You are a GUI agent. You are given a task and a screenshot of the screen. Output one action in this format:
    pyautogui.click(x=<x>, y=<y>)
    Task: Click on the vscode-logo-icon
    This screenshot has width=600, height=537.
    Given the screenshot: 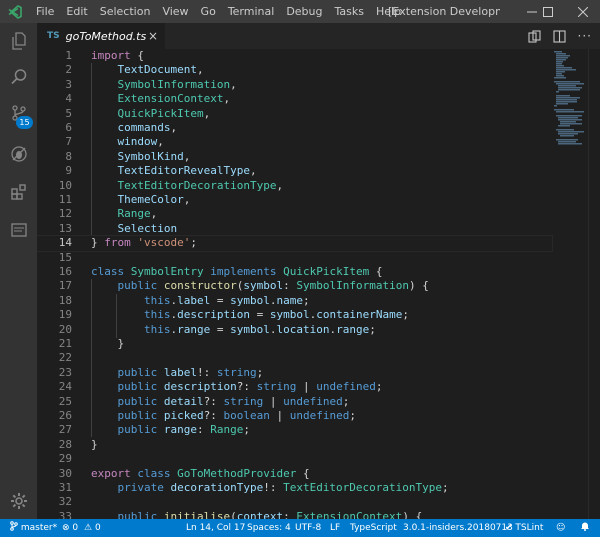 What is the action you would take?
    pyautogui.click(x=15, y=11)
    